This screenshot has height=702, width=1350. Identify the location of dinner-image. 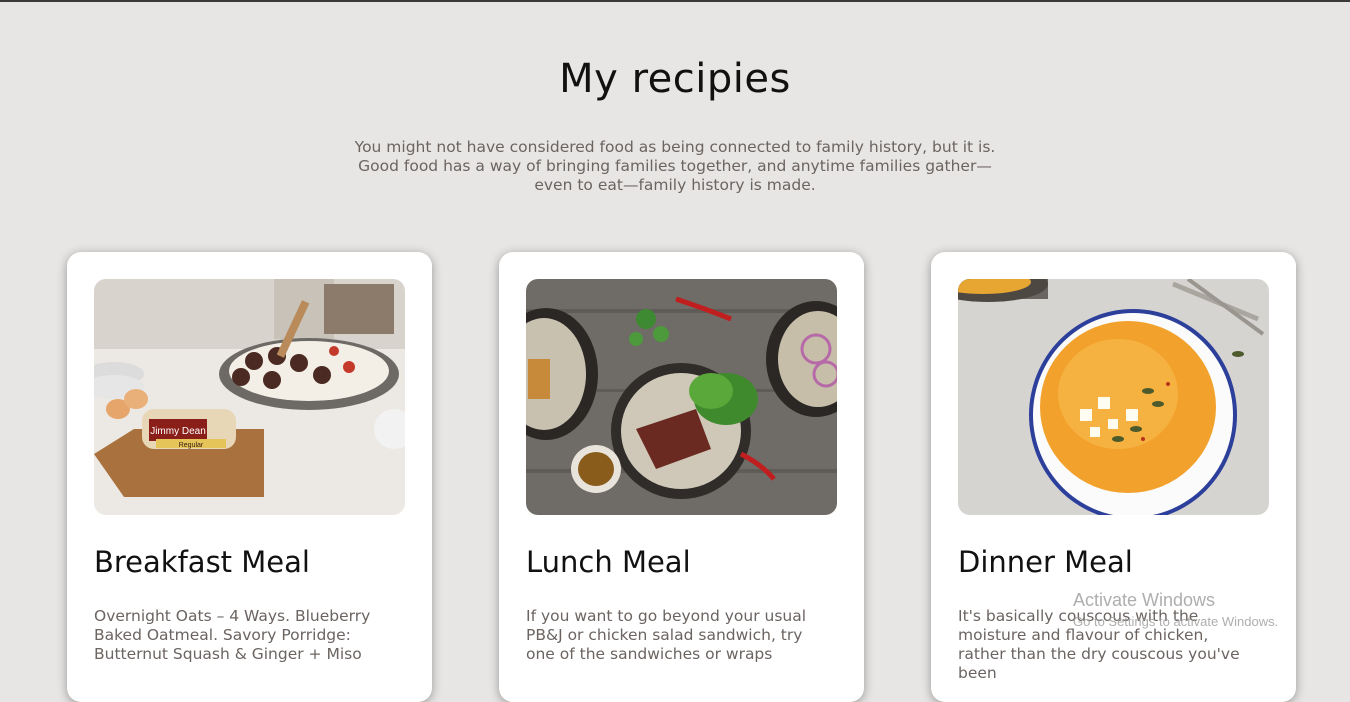
(1113, 397).